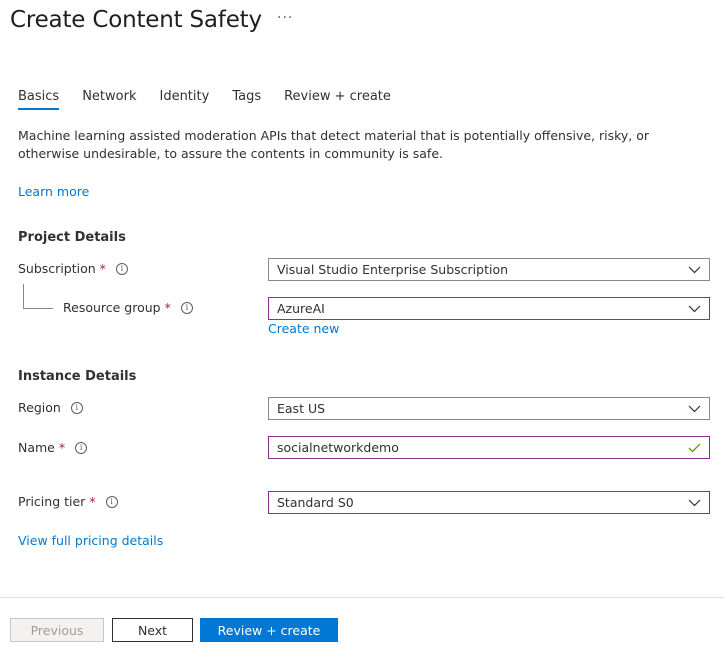  What do you see at coordinates (301, 308) in the screenshot?
I see `resource-group-value: AzureAI` at bounding box center [301, 308].